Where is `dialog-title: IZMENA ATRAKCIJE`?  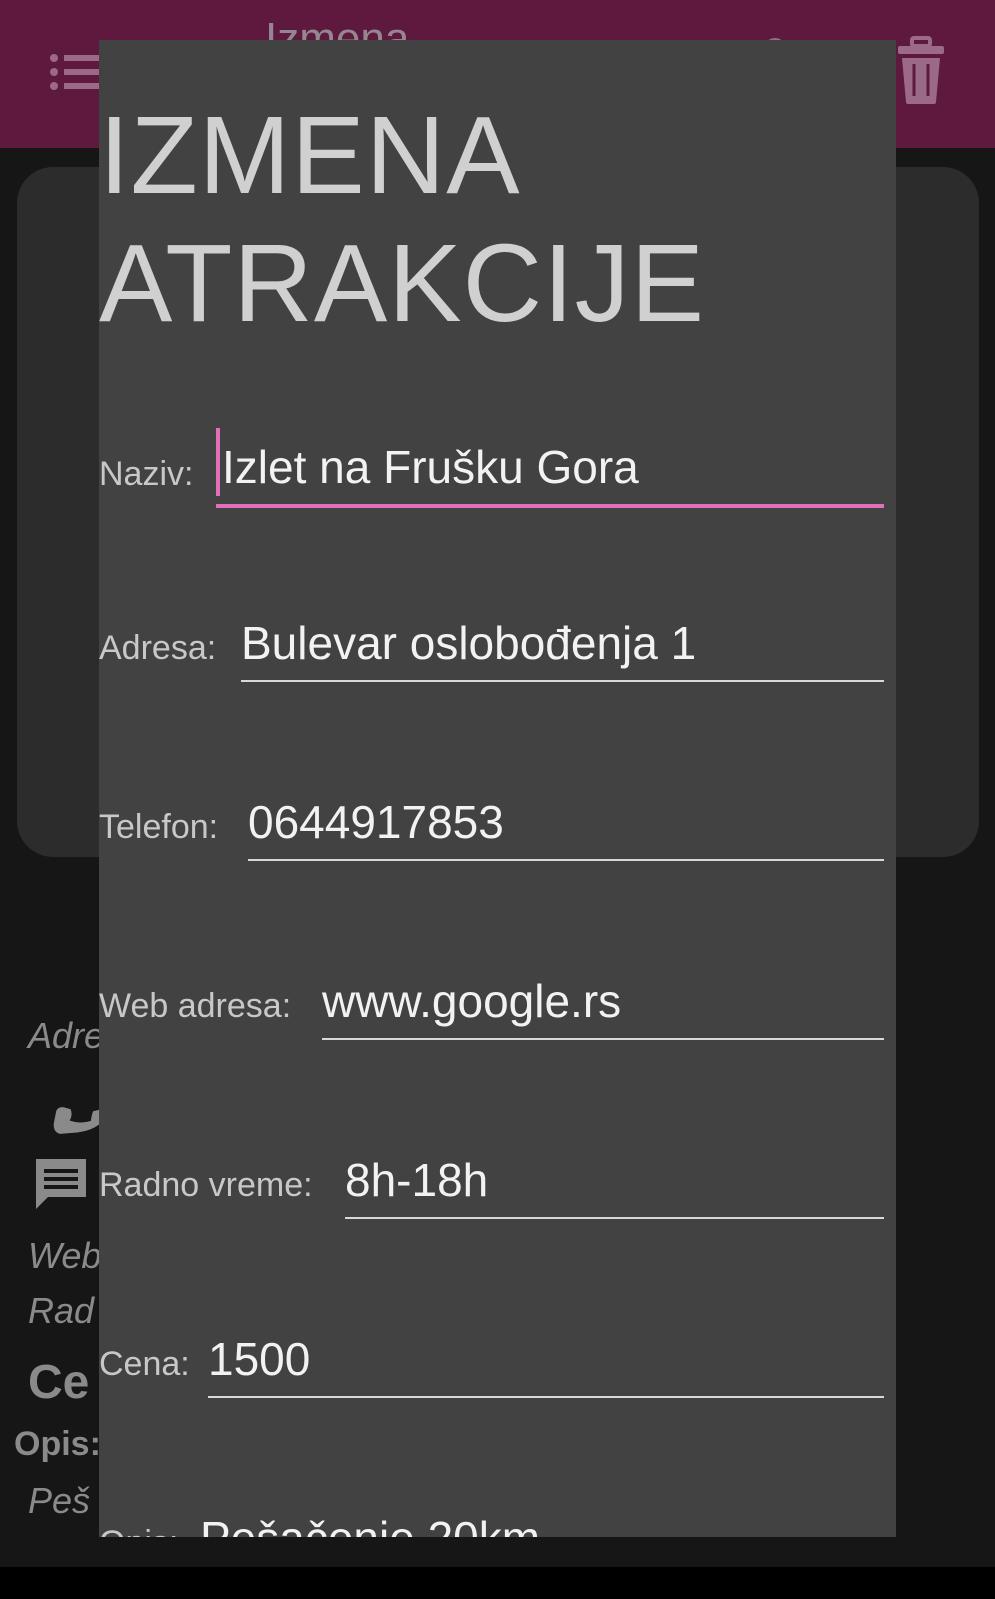
dialog-title: IZMENA ATRAKCIJE is located at coordinates (497, 220).